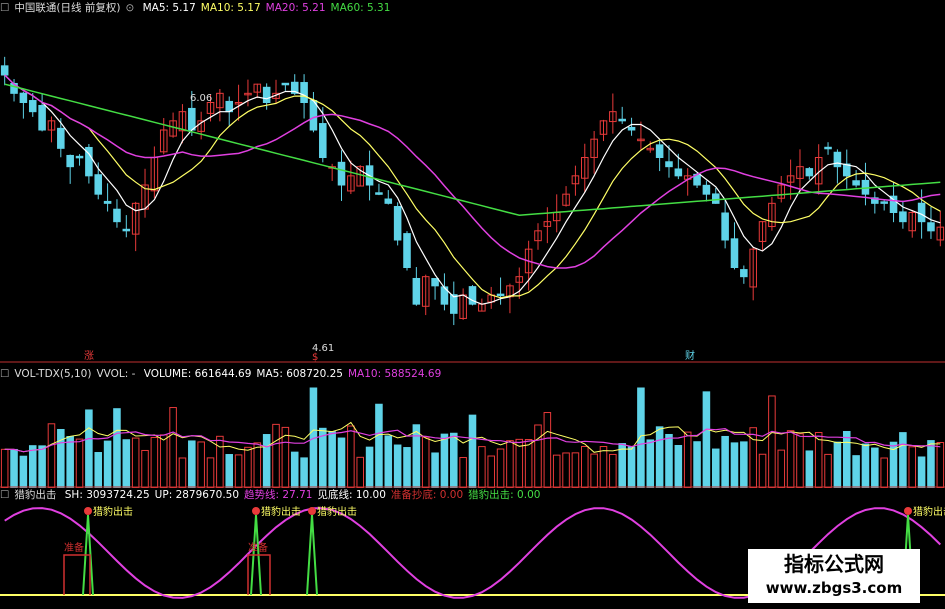  Describe the element at coordinates (88, 511) in the screenshot. I see `signal-dot` at that location.